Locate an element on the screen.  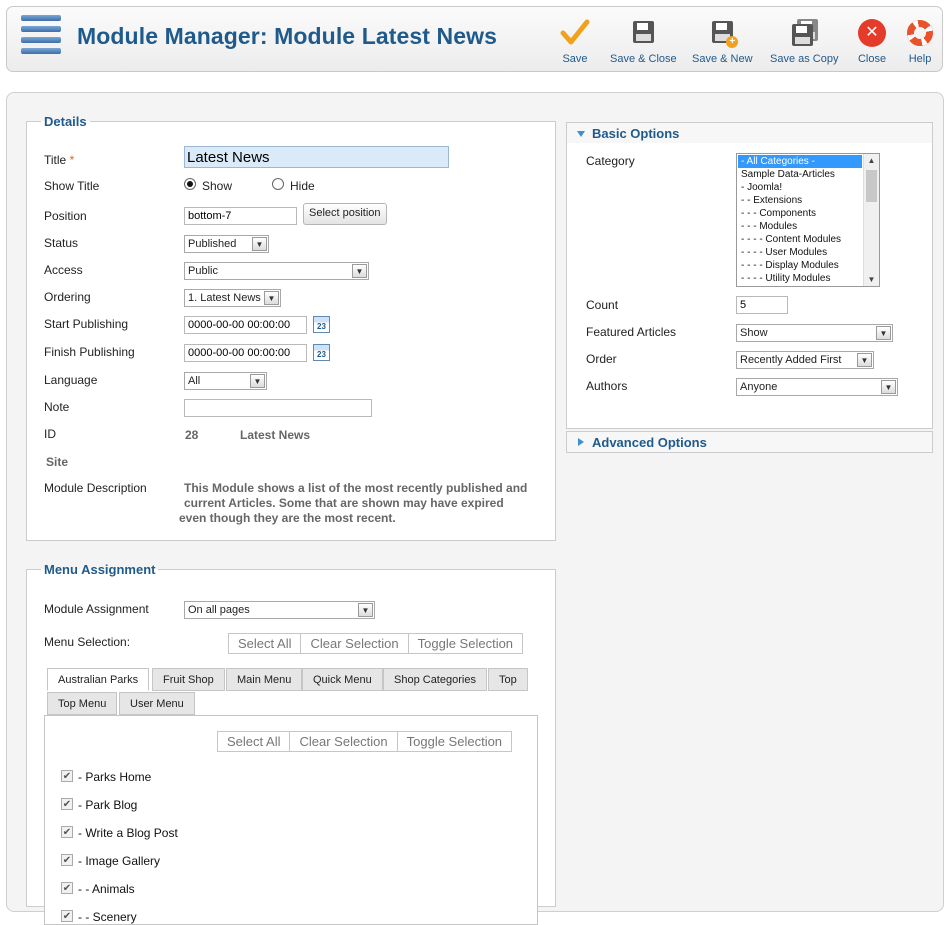
ordering-select: 1. Latest News ▼ is located at coordinates (232, 298).